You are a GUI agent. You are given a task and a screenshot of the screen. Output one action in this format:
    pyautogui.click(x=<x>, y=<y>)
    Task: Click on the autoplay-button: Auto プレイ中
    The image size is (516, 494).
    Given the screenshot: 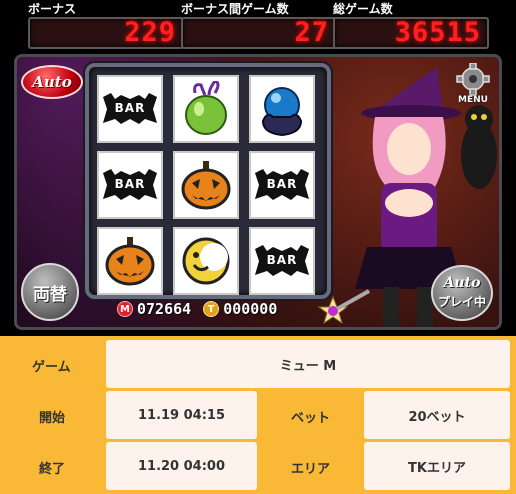 What is the action you would take?
    pyautogui.click(x=462, y=293)
    